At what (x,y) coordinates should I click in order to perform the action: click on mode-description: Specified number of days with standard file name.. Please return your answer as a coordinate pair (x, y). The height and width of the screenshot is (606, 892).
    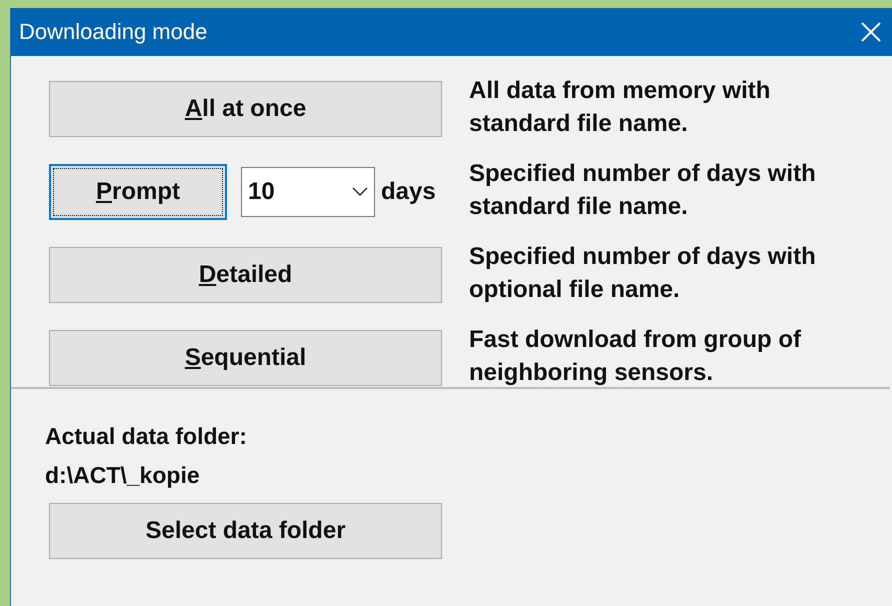
    Looking at the image, I should click on (643, 190).